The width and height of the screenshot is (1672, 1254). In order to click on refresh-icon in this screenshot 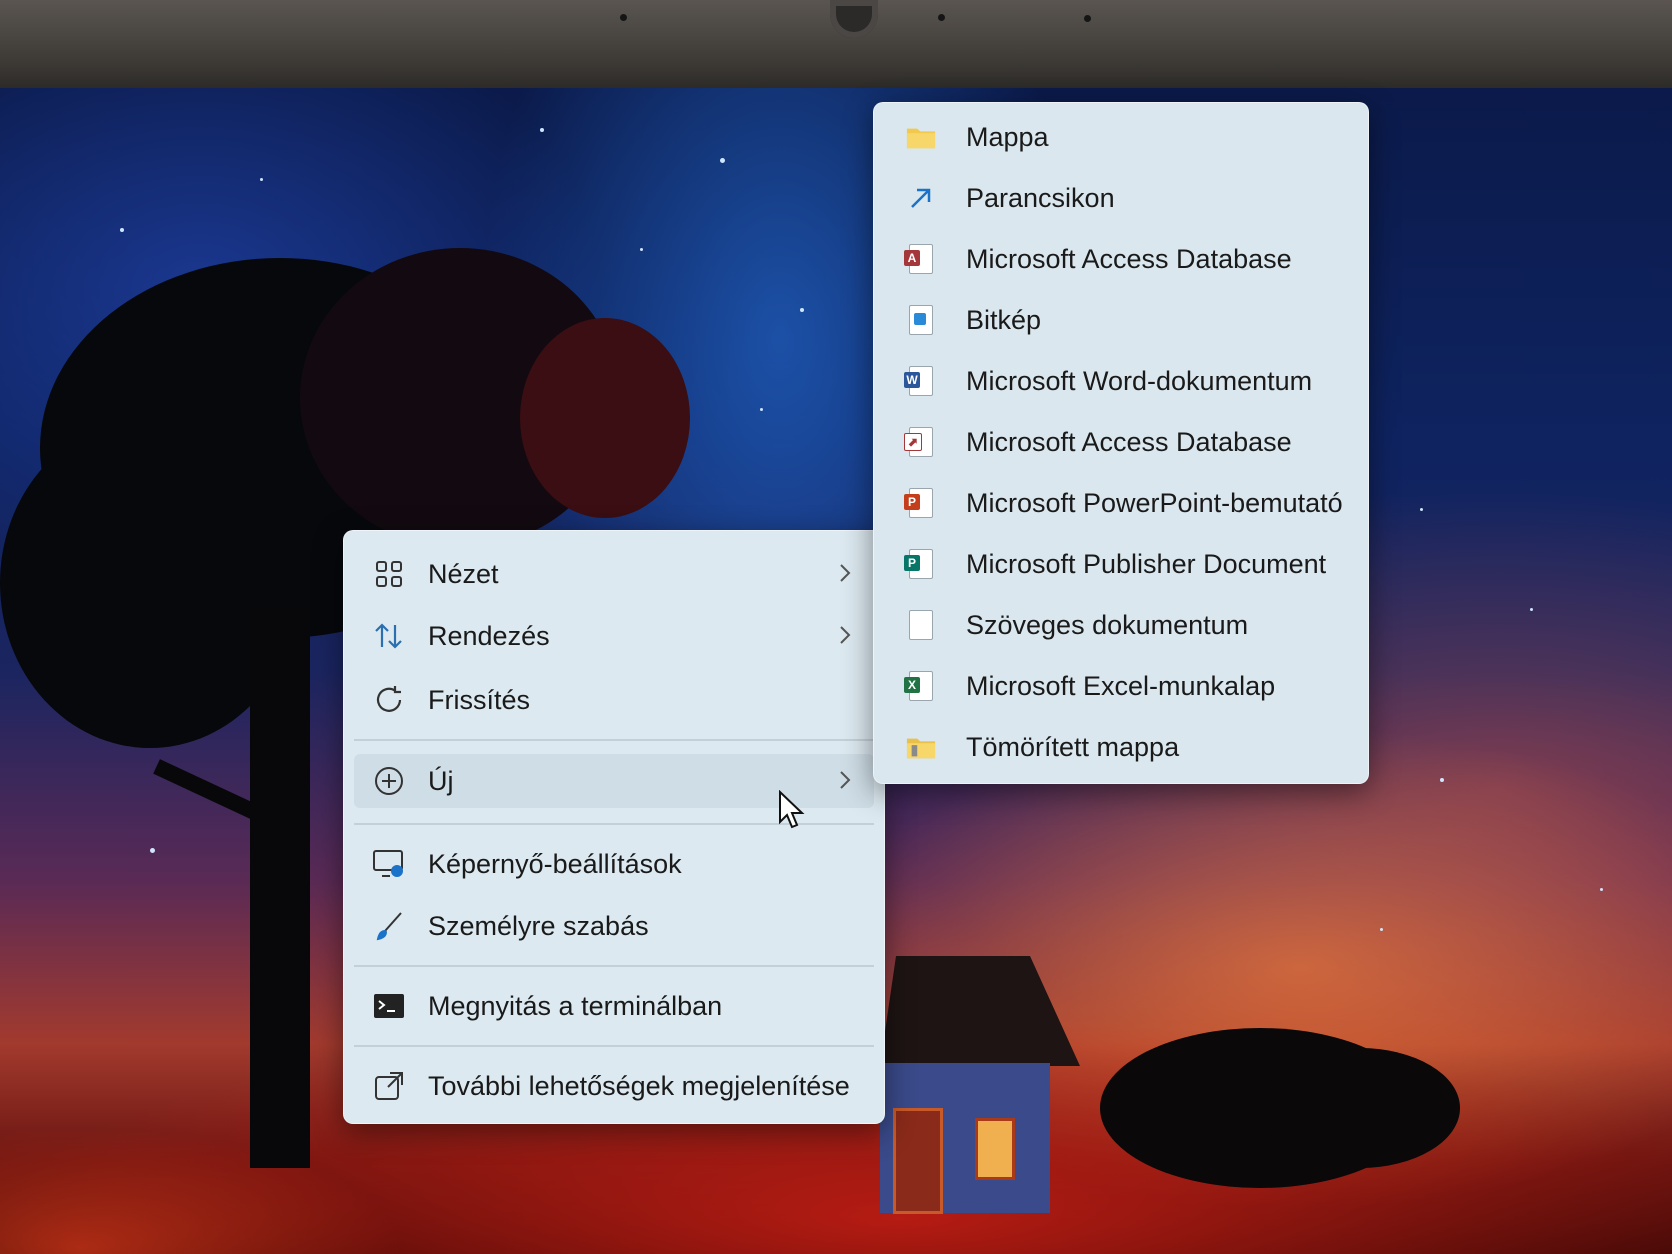, I will do `click(389, 700)`.